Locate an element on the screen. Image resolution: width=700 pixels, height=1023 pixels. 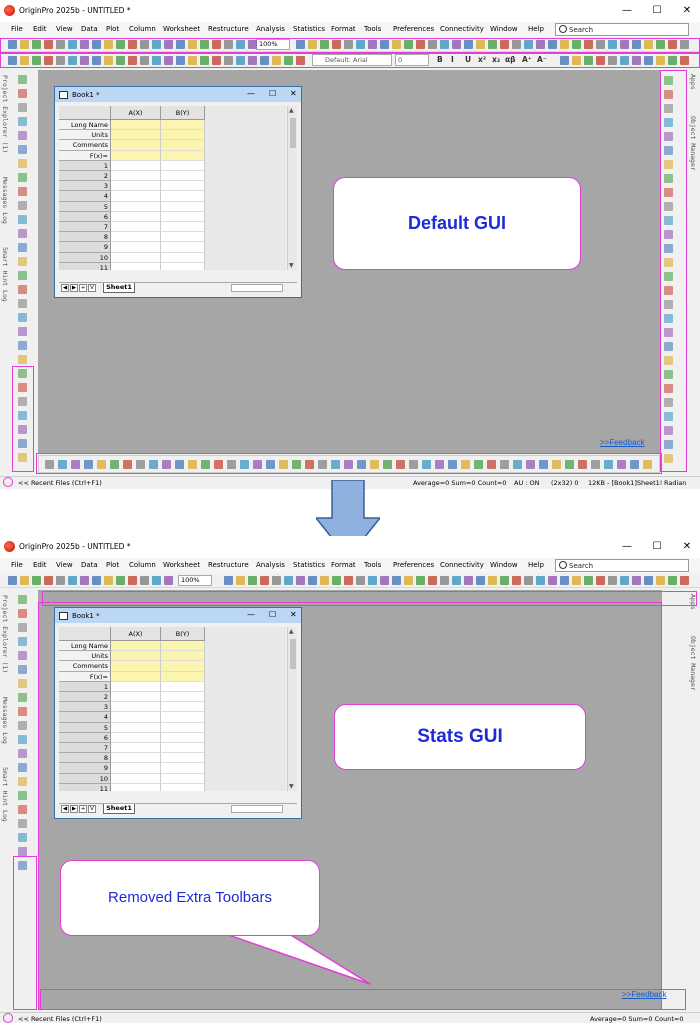
row-number: 11 is located at coordinates (85, 266).